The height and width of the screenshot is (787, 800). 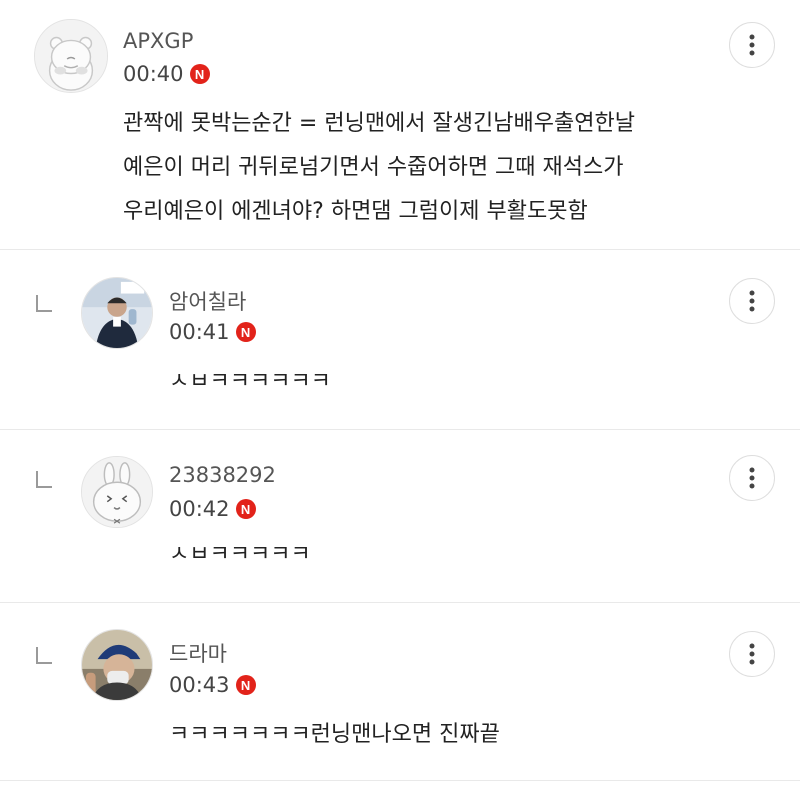 I want to click on comment-text-line: 우리예은이 에겐녀야? 하면댐 그럼이제 부활도못함, so click(x=355, y=211).